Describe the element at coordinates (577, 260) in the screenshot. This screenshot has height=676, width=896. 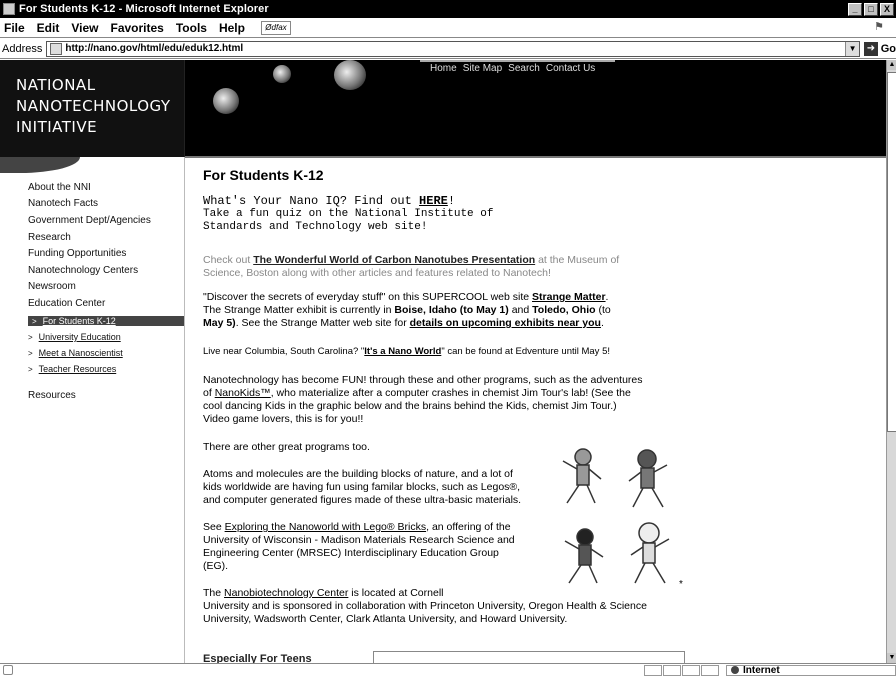
I see `museum-text: at the Museum of` at that location.